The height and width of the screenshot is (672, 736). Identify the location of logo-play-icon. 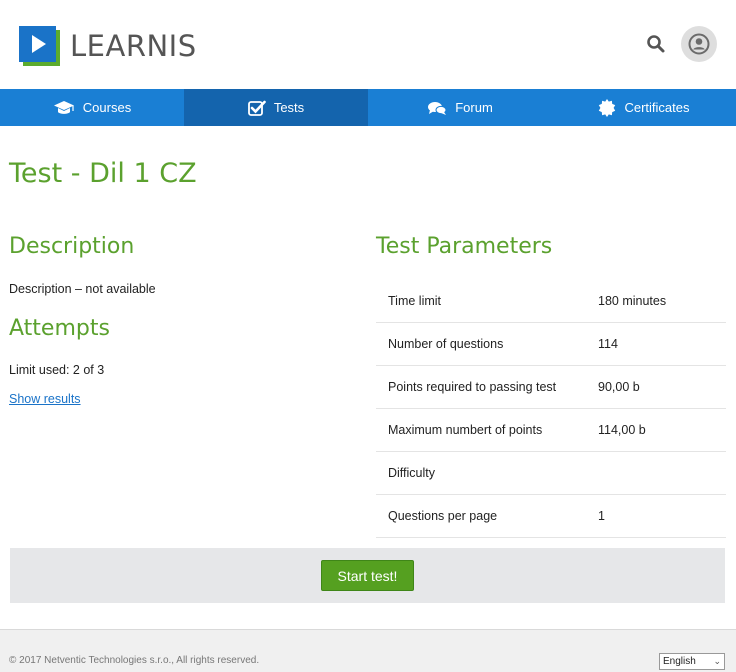
(40, 46).